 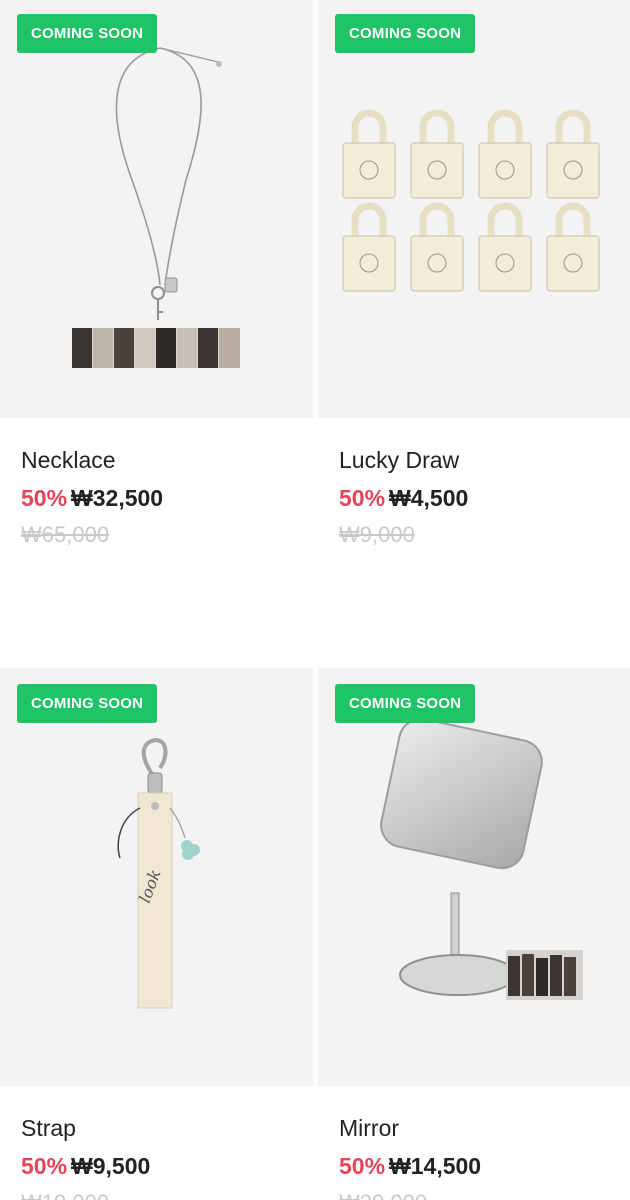 What do you see at coordinates (471, 200) in the screenshot?
I see `tags-illustration` at bounding box center [471, 200].